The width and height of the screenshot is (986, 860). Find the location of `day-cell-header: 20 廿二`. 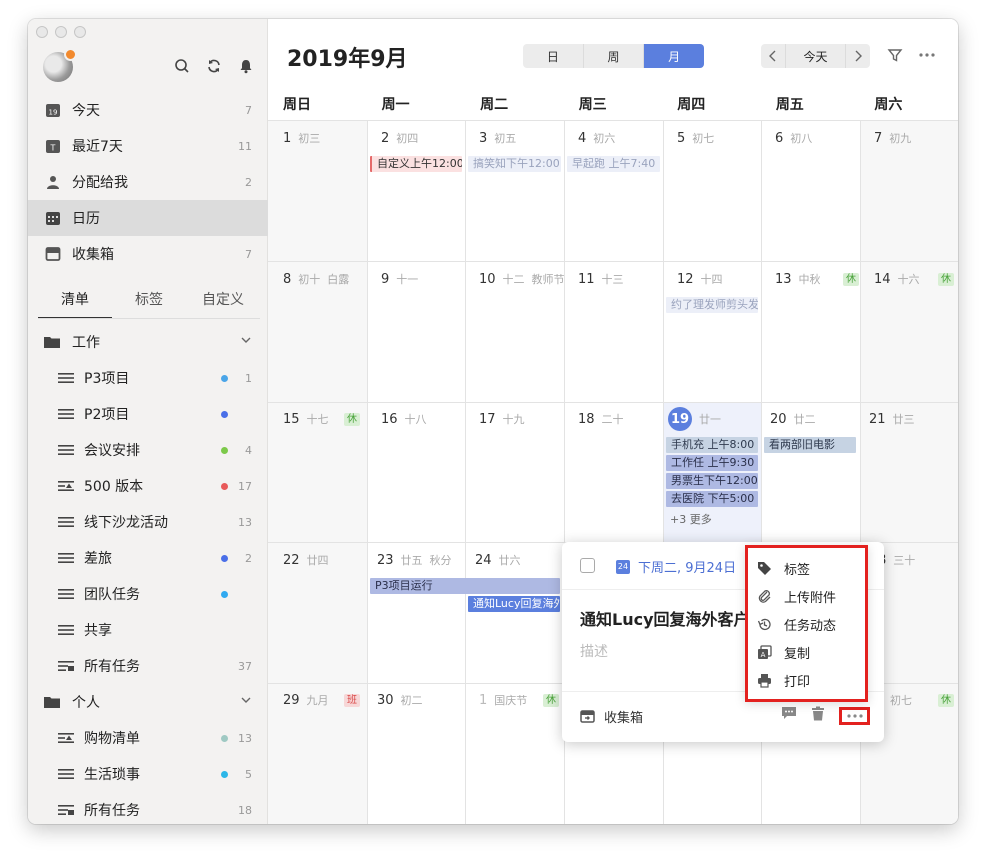

day-cell-header: 20 廿二 is located at coordinates (793, 419).